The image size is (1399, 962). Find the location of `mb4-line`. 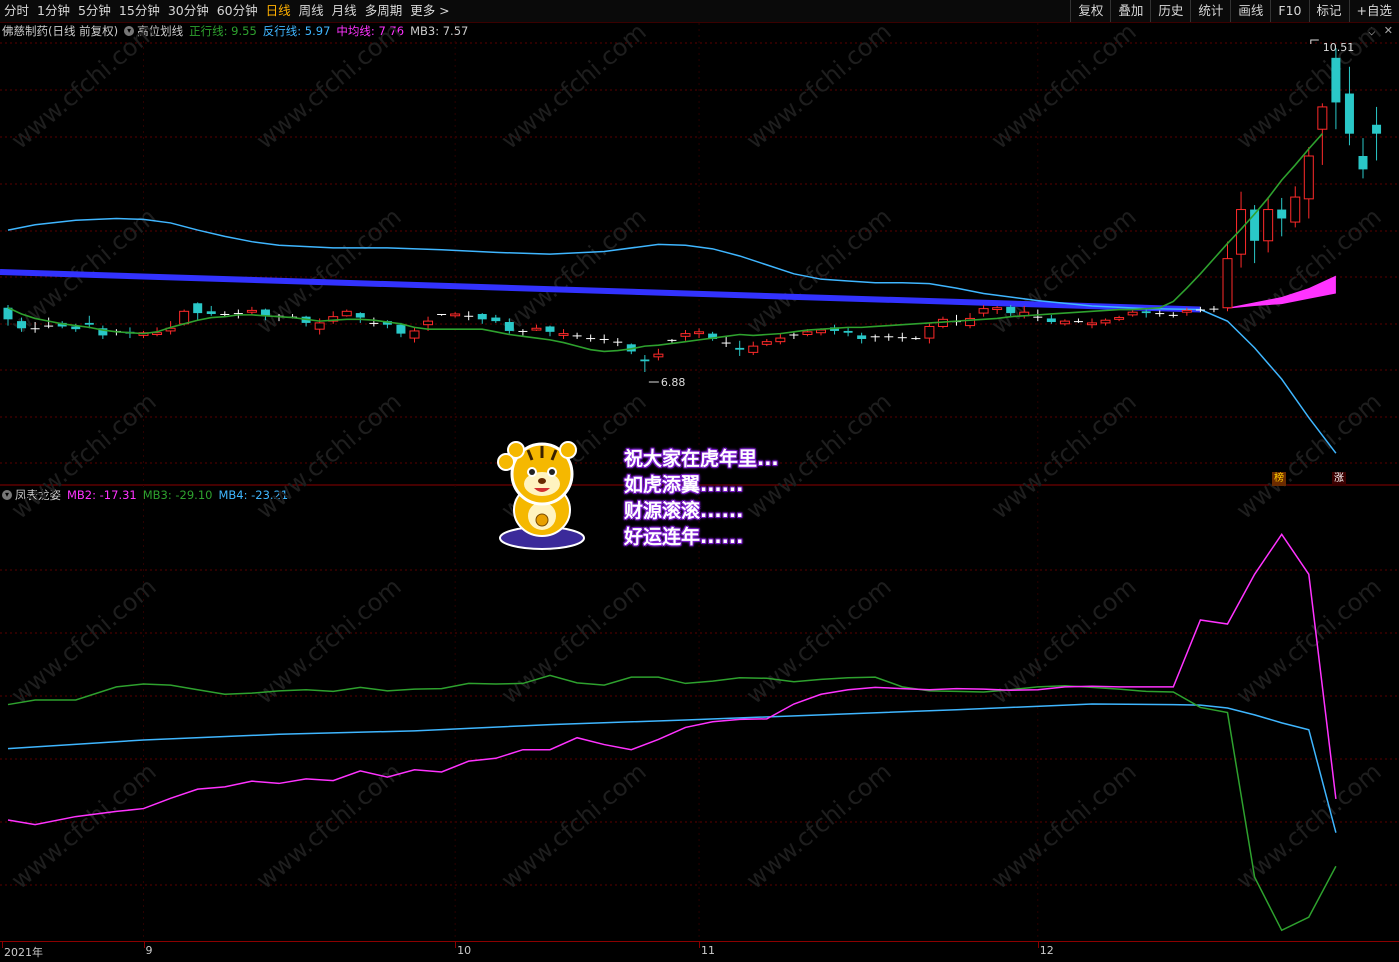

mb4-line is located at coordinates (672, 768).